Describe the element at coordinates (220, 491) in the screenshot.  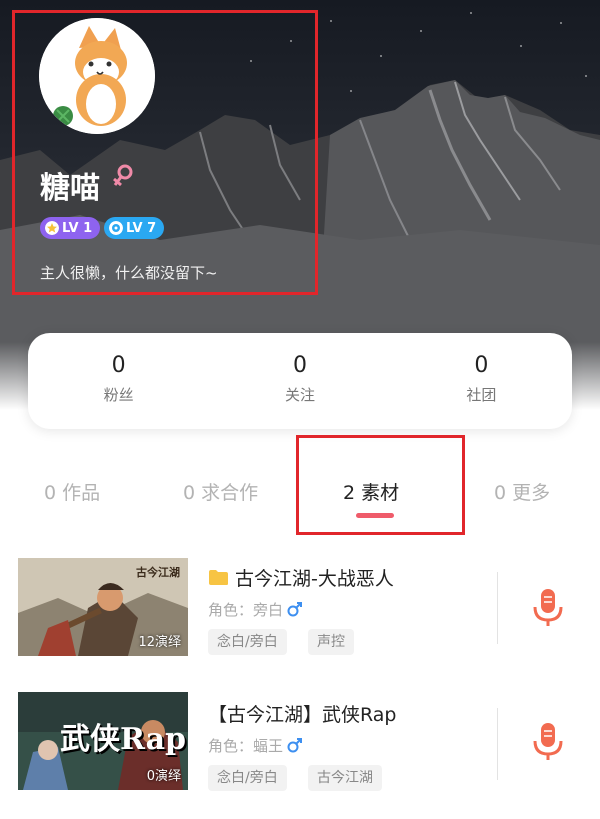
I see `tab-collaboration: 0 求合作` at that location.